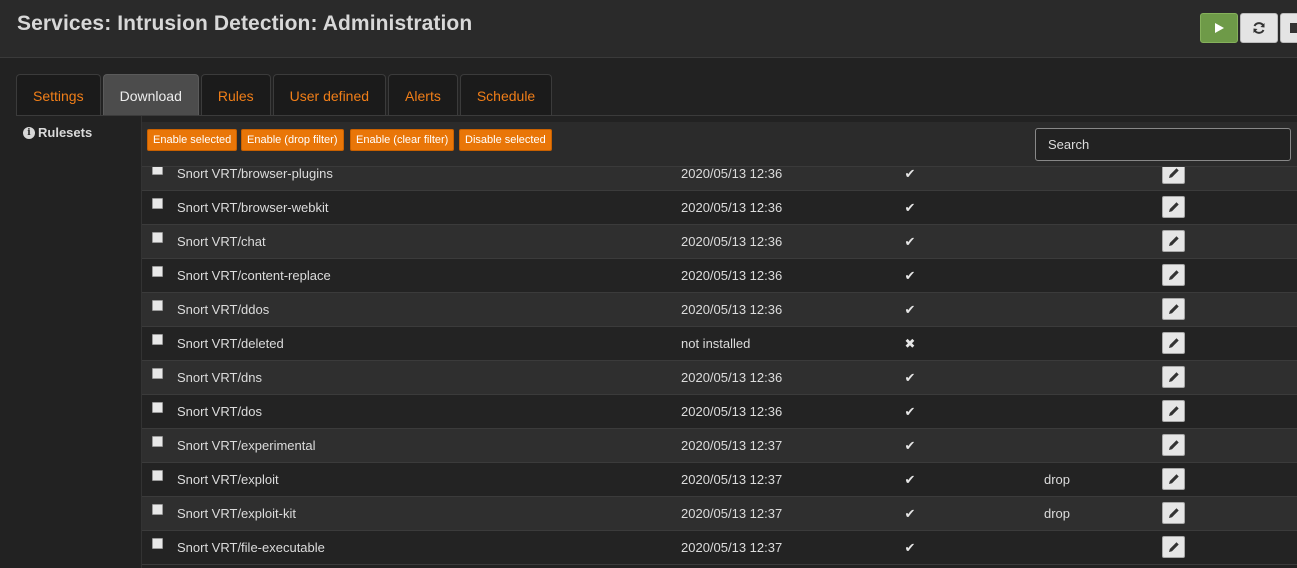 The height and width of the screenshot is (568, 1297). I want to click on rulesets-section: i Rulesets, so click(79, 342).